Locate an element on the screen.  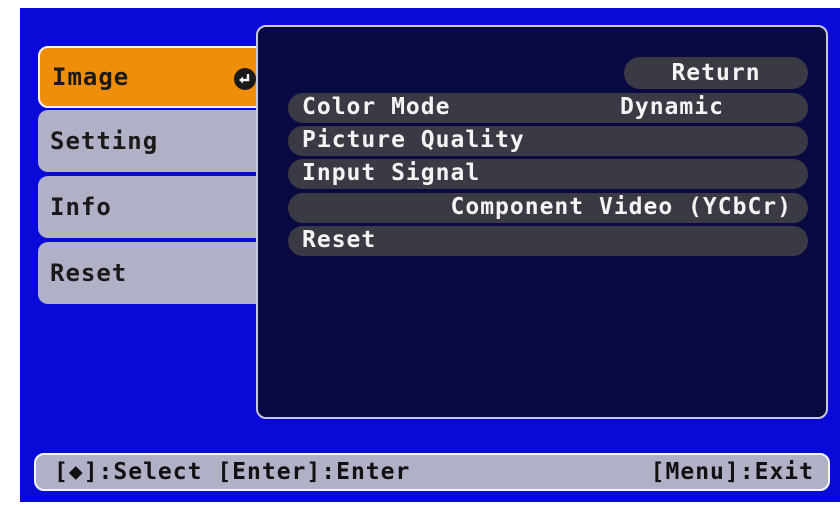
input-signal-value-row: Component Video (YCbCr) is located at coordinates (548, 208).